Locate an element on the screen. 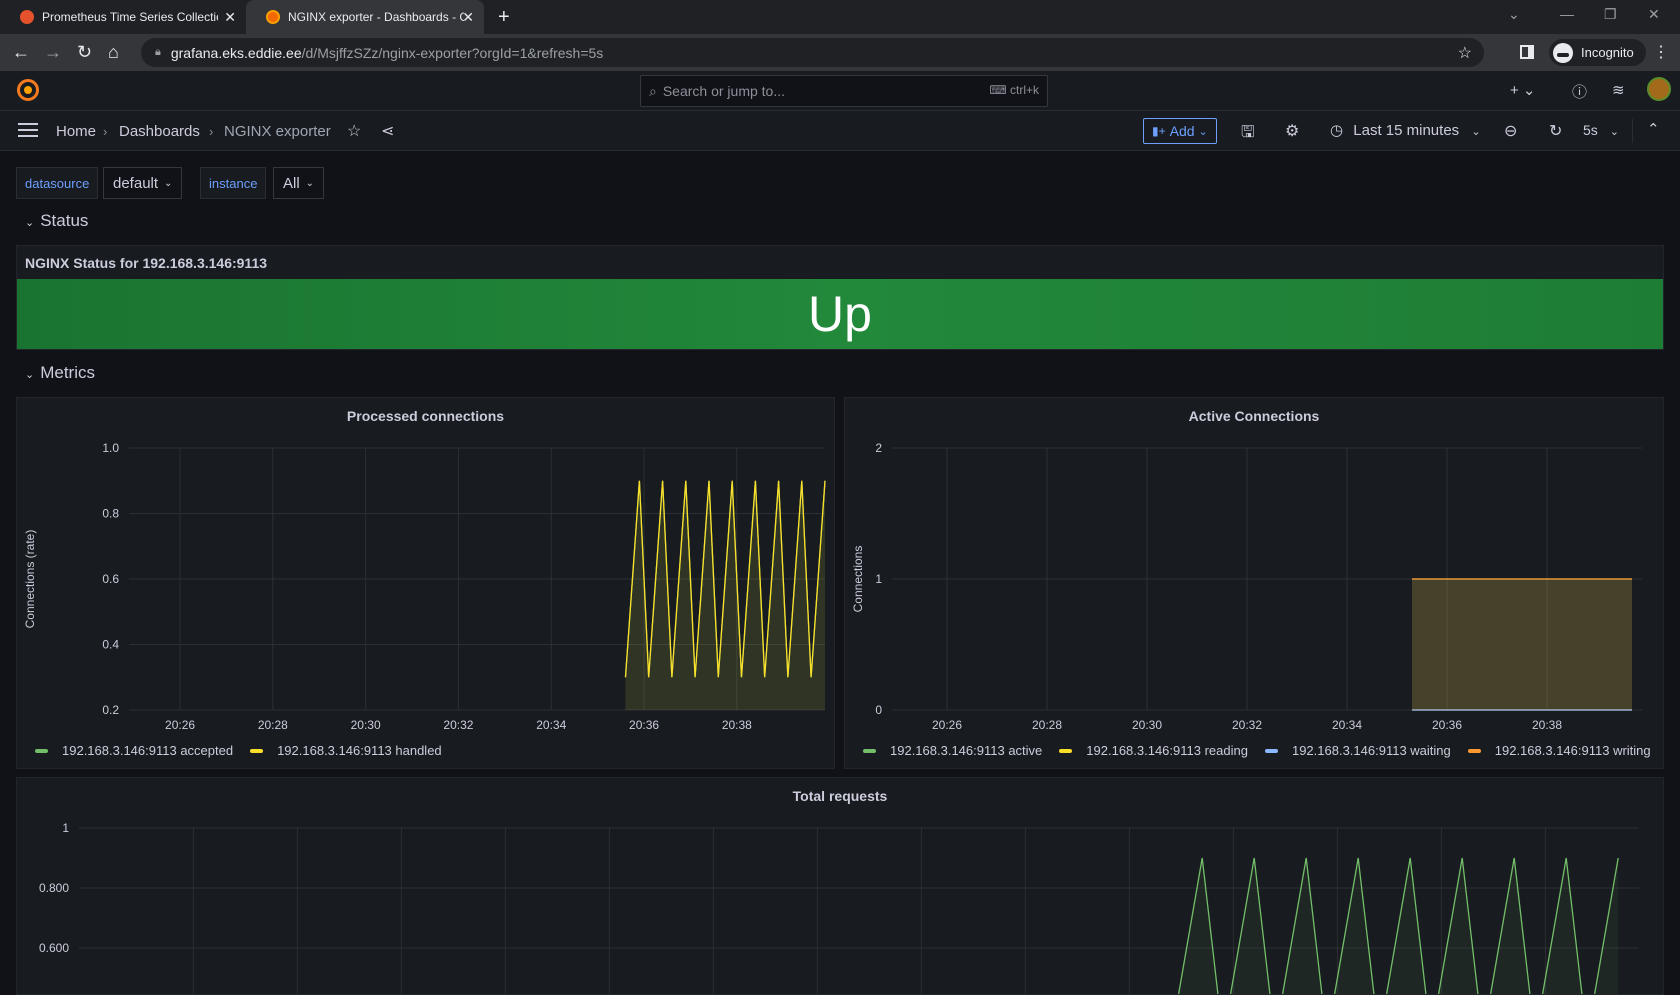 This screenshot has width=1680, height=995. browser-tab-grafana: NGINX exporter - Dashboards - Gr ✕ is located at coordinates (365, 17).